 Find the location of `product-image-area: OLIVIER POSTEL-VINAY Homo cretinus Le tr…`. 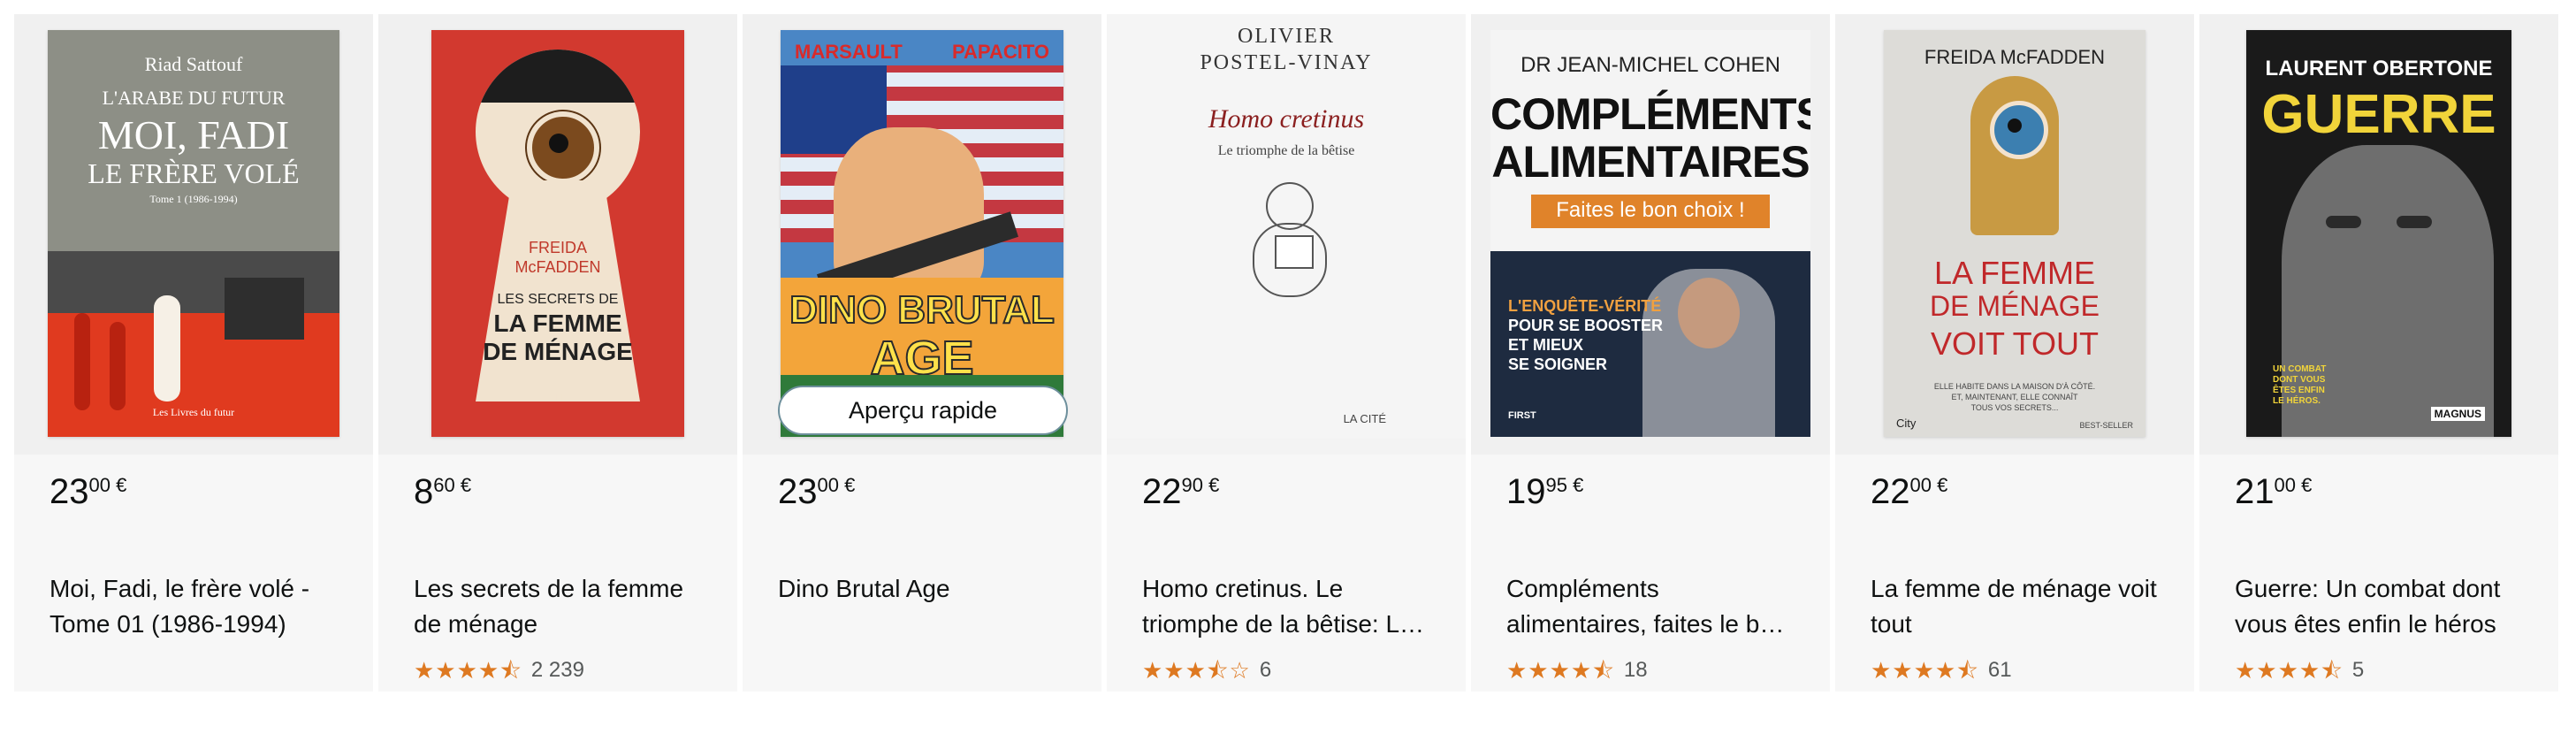

product-image-area: OLIVIER POSTEL-VINAY Homo cretinus Le tr… is located at coordinates (1286, 234).